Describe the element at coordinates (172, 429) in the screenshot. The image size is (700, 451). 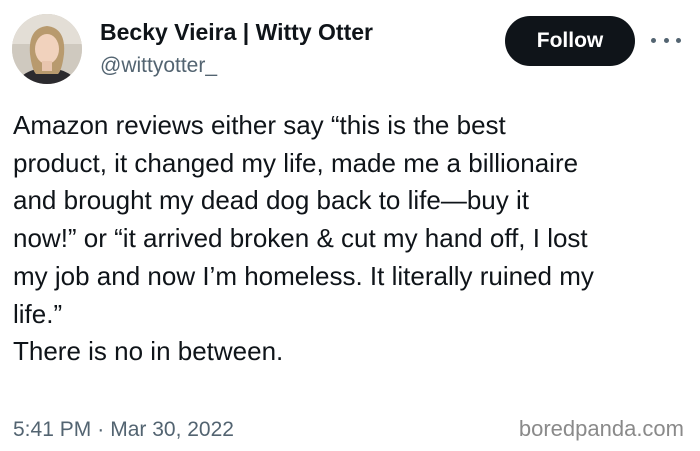
I see `tweet-date: Mar 30, 2022` at that location.